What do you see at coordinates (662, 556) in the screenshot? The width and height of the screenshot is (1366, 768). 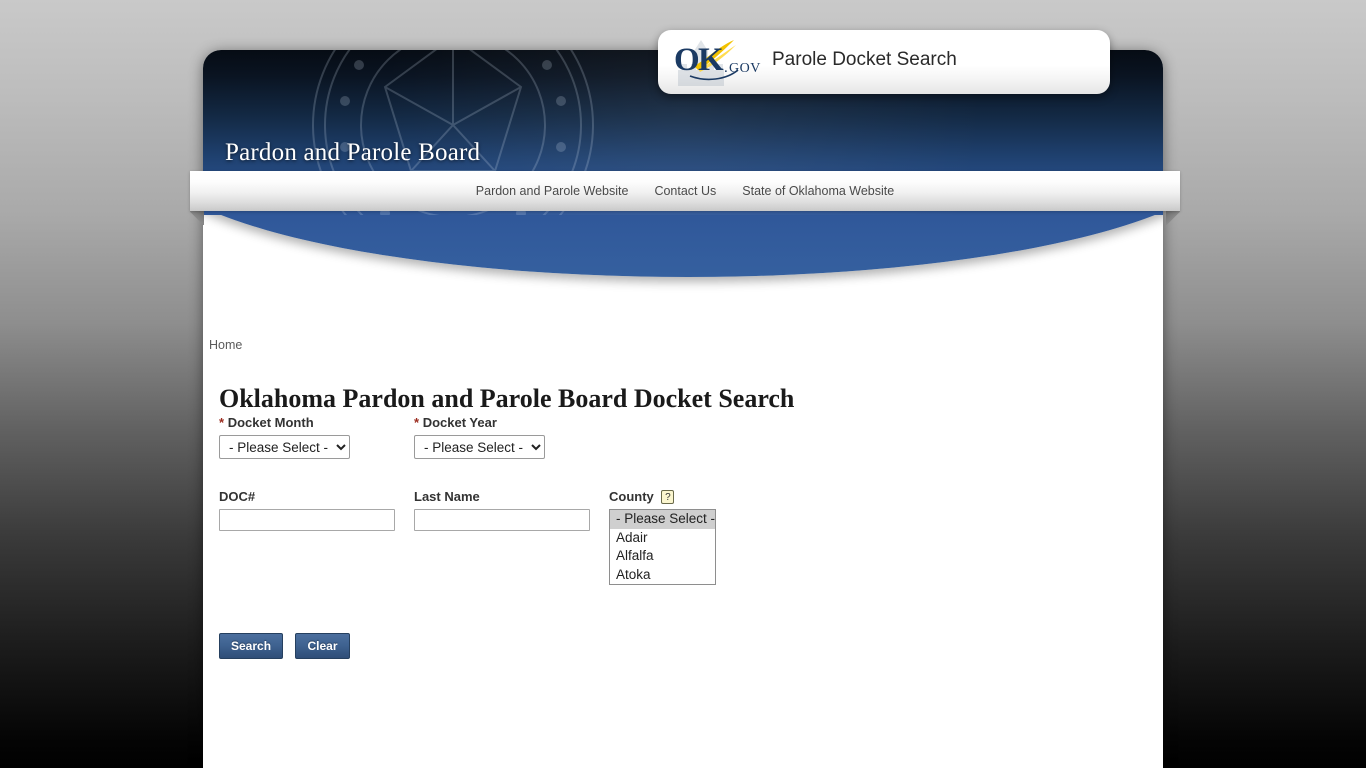 I see `county-option: Alfalfa` at bounding box center [662, 556].